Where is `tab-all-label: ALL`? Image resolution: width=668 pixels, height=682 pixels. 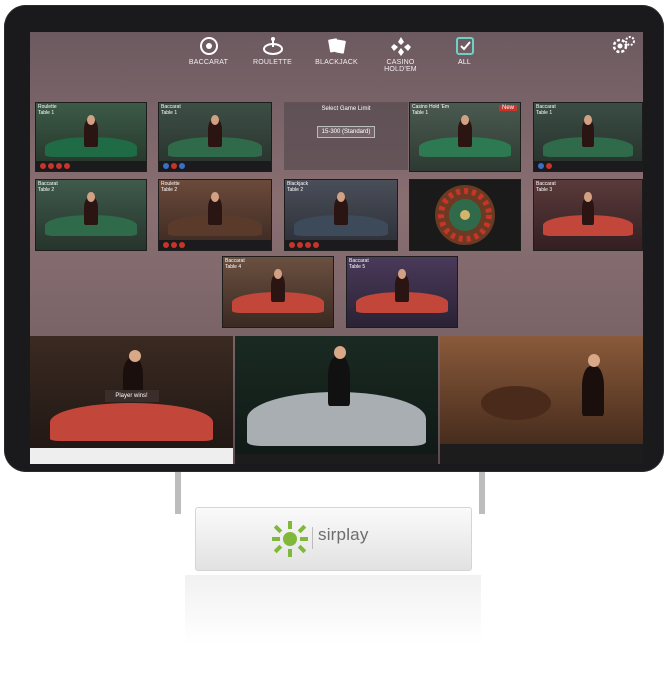
tab-all-label: ALL is located at coordinates (464, 62).